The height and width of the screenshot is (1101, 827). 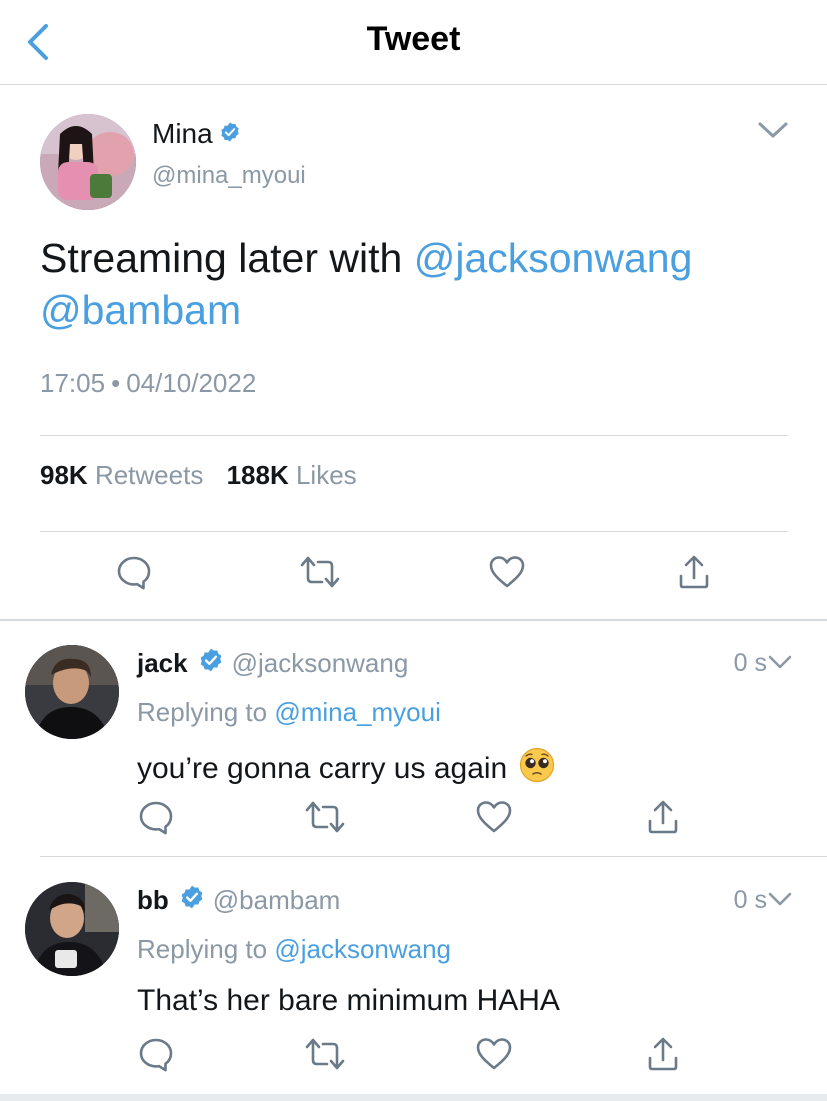 I want to click on page-title: Tweet, so click(x=413, y=39).